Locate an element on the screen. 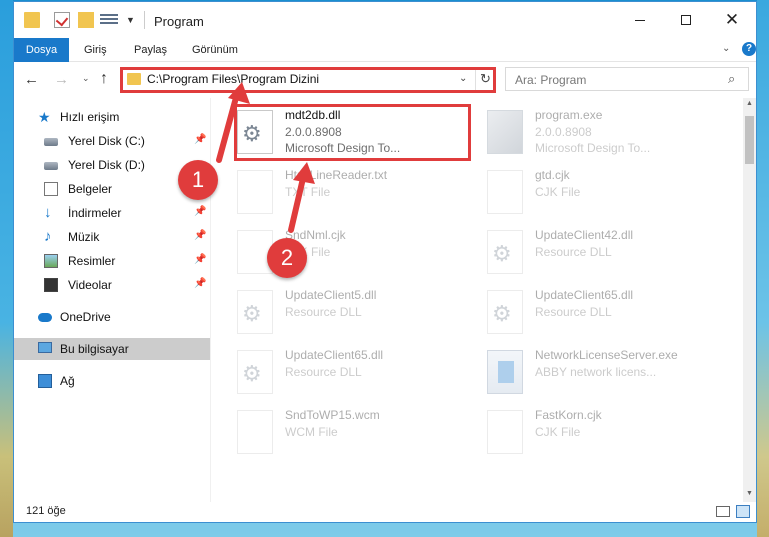  close-button: ✕ is located at coordinates (732, 20).